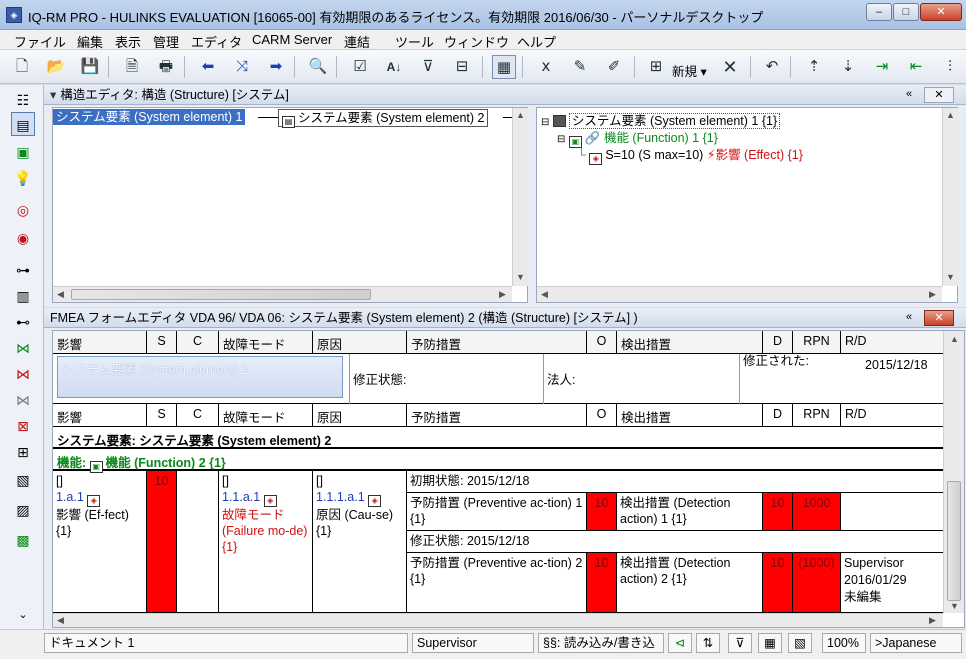  Describe the element at coordinates (53, 95) in the screenshot. I see `panel-menu-icon: ▾` at that location.